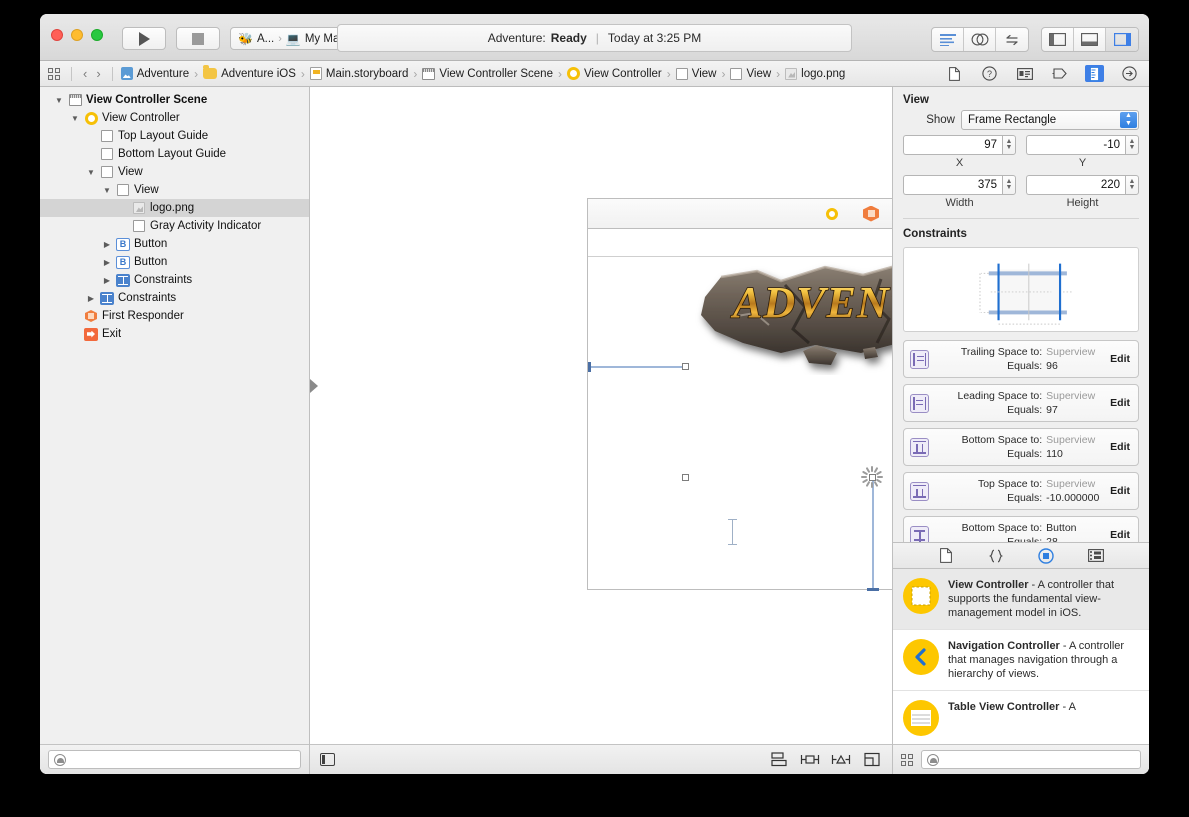 The width and height of the screenshot is (1189, 817). Describe the element at coordinates (1021, 289) in the screenshot. I see `constraints-diagram` at that location.